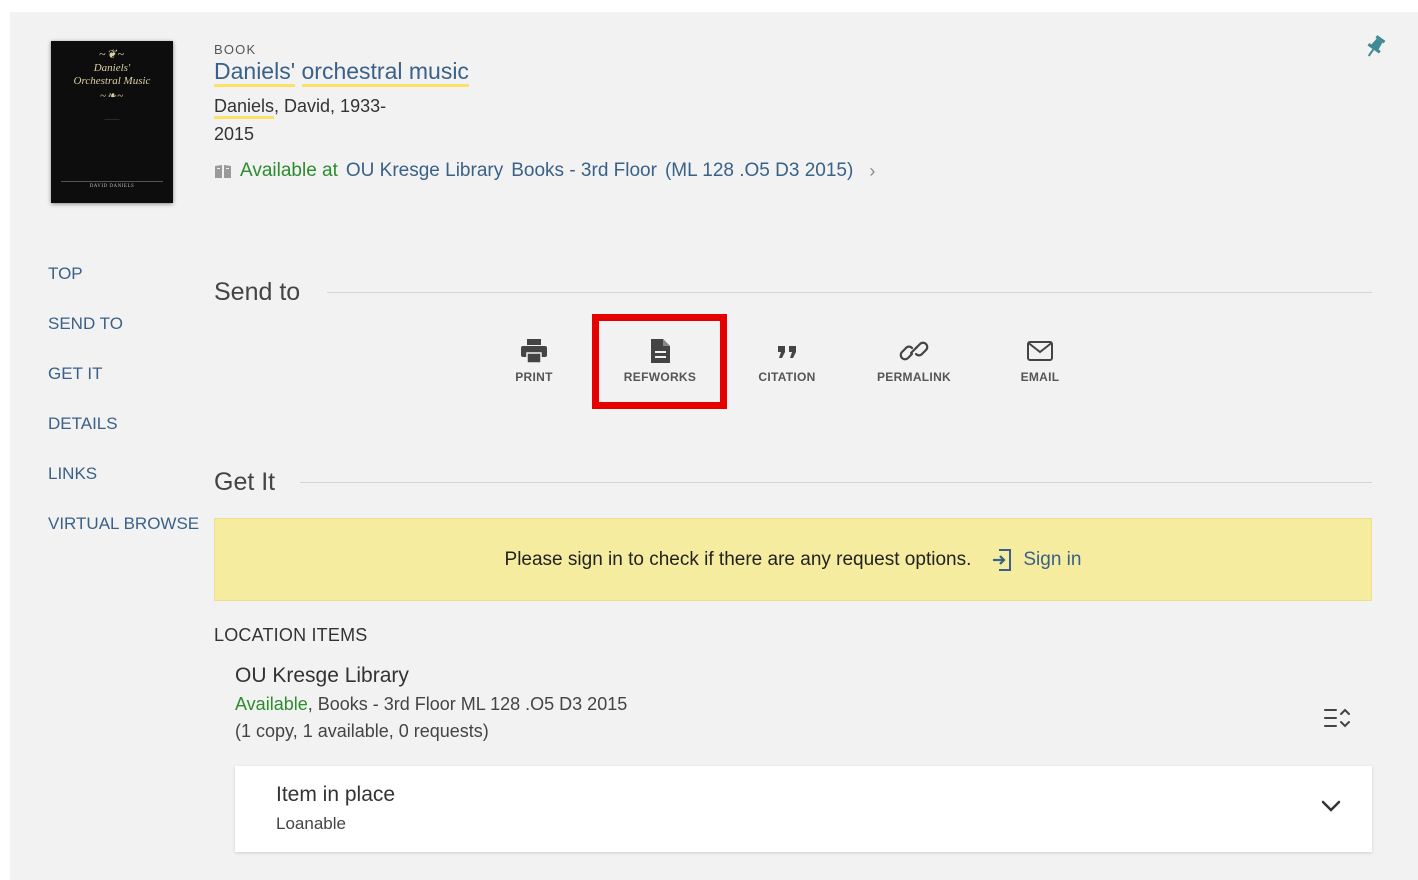 The image size is (1418, 880). I want to click on location-name: OU Kresge Library, so click(322, 675).